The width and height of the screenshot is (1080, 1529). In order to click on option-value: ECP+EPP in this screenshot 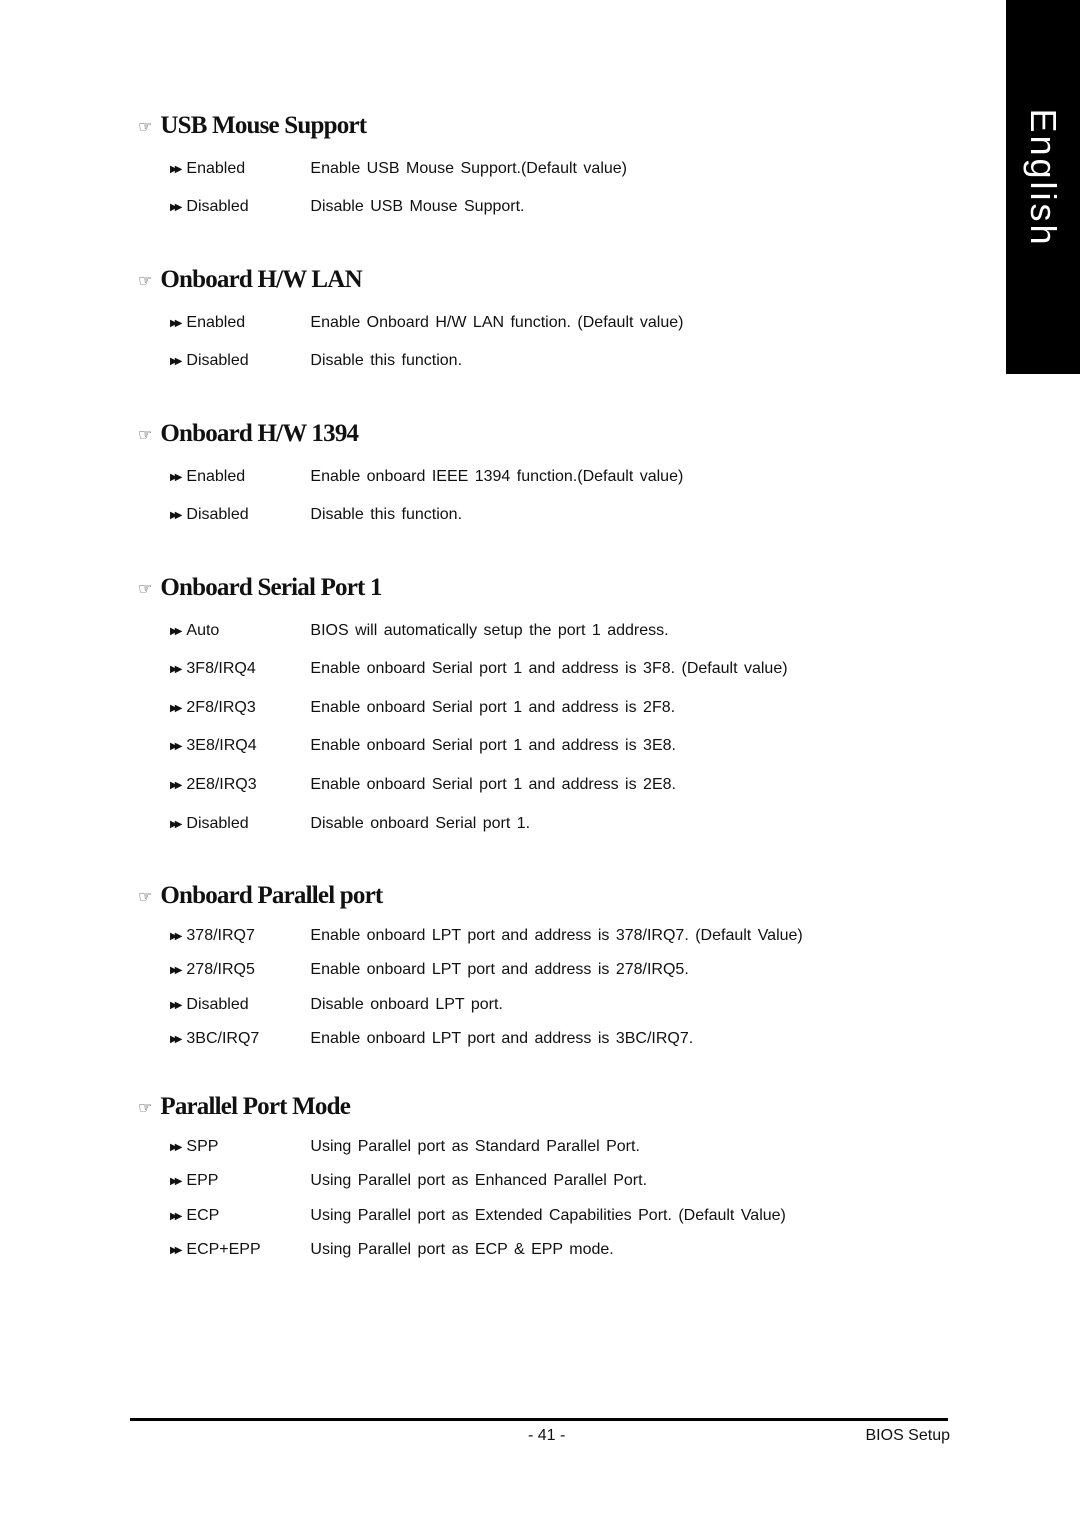, I will do `click(223, 1249)`.